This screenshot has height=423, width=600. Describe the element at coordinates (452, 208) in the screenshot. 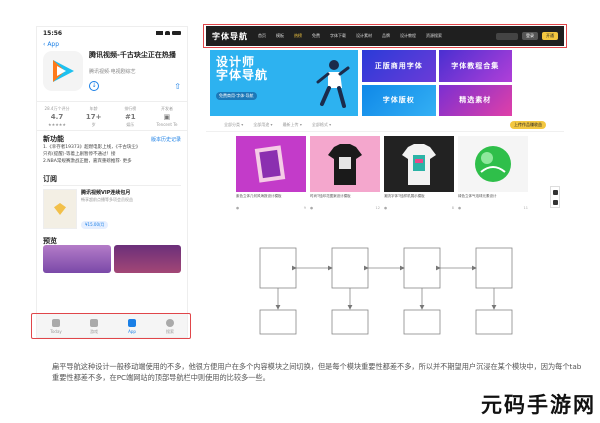

I see `product-views: 8` at that location.